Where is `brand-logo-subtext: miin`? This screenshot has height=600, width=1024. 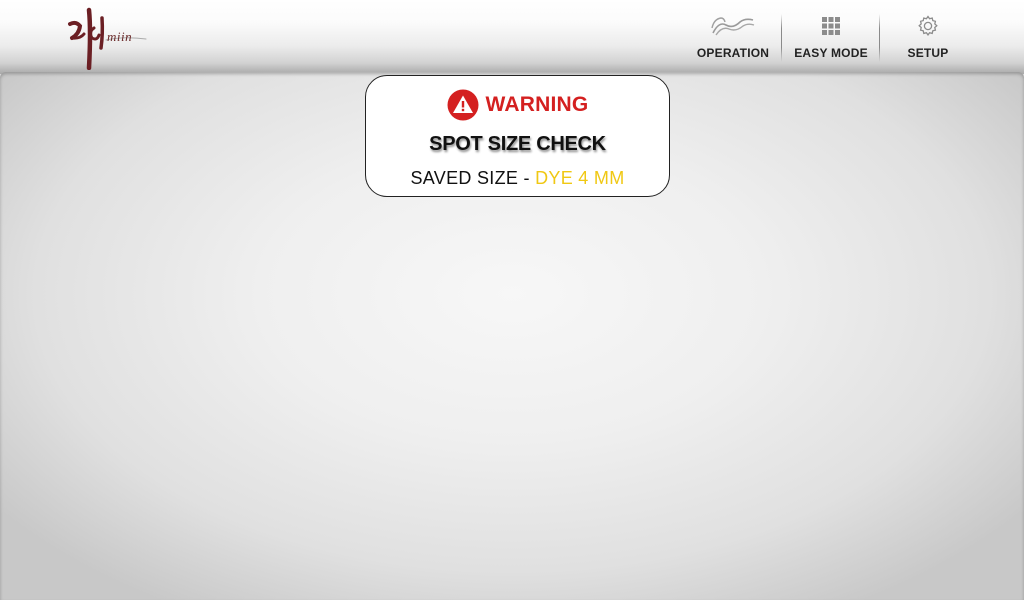 brand-logo-subtext: miin is located at coordinates (120, 36).